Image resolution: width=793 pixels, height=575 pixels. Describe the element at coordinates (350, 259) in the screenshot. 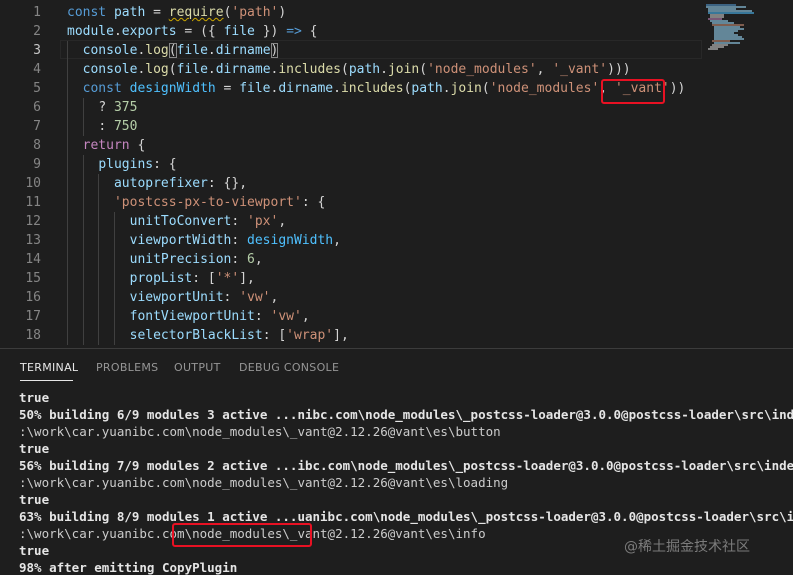

I see `code-line: 14 unitPrecision: 6,` at that location.